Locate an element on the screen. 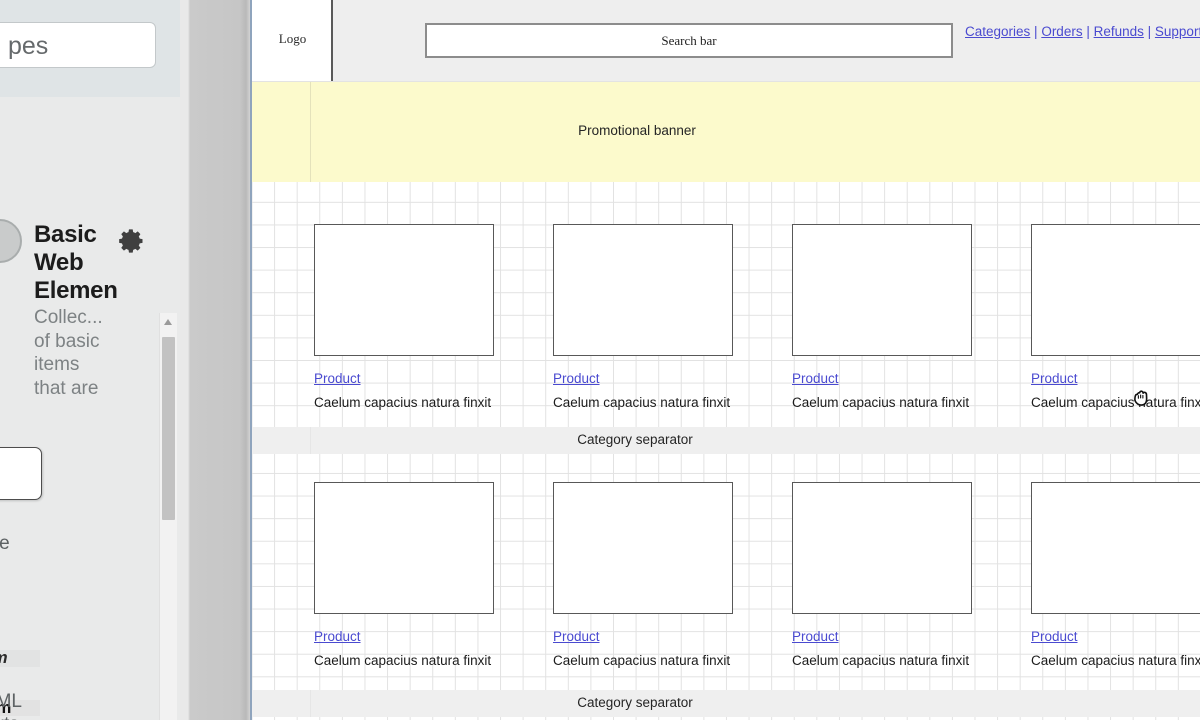 The image size is (1200, 720). gear-icon is located at coordinates (132, 241).